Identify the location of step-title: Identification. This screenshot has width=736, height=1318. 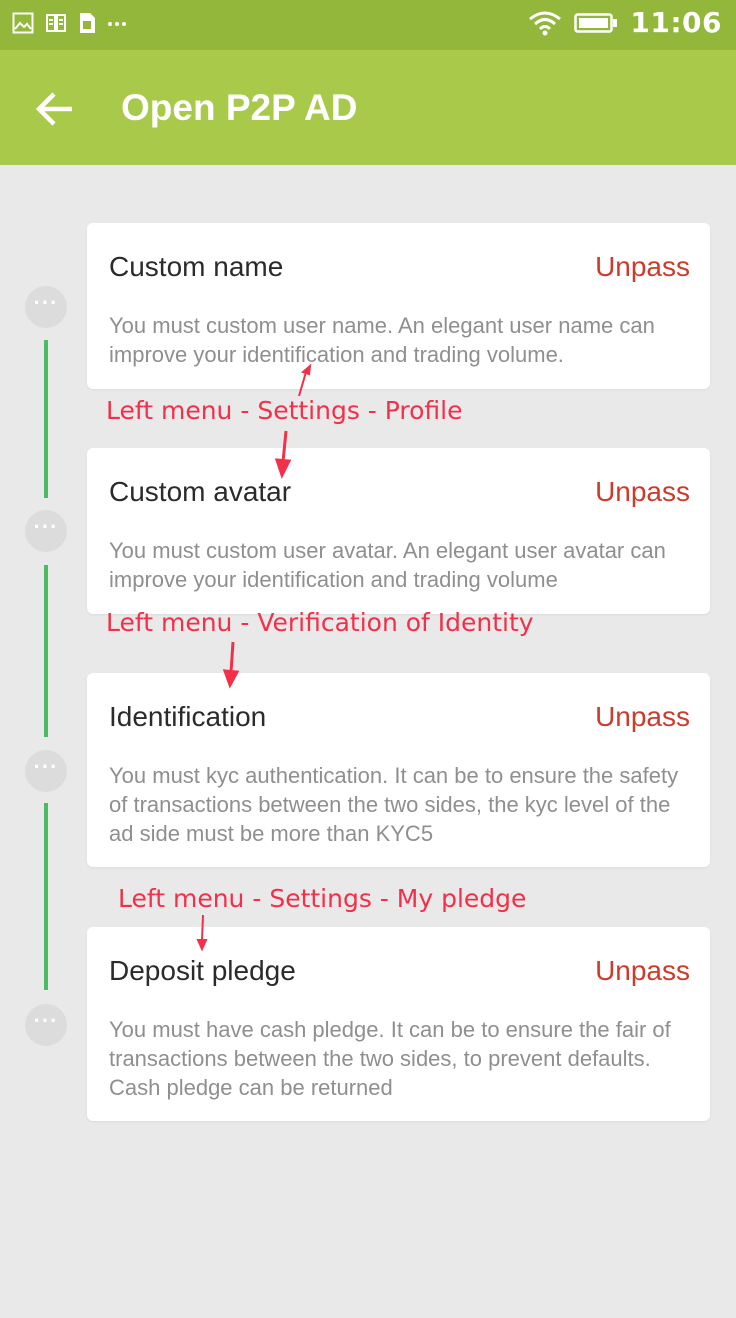
(188, 716).